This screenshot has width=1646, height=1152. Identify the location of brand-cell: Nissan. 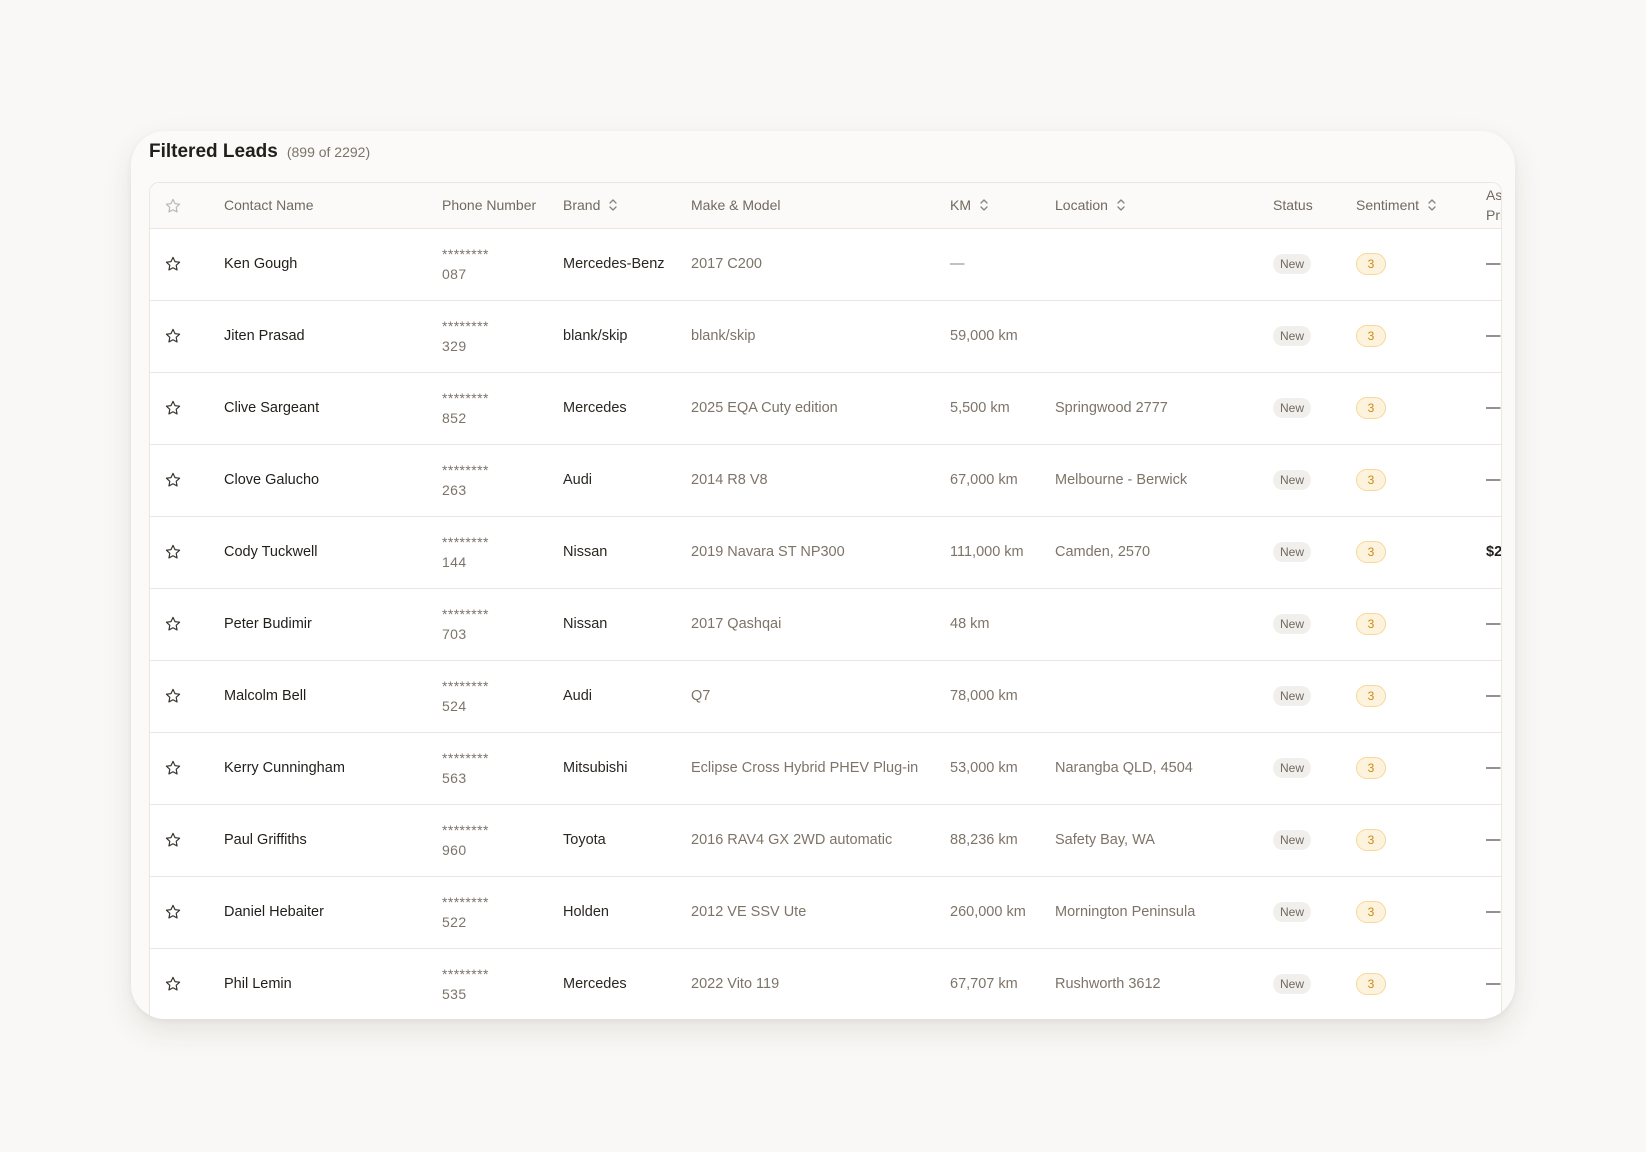
(627, 552).